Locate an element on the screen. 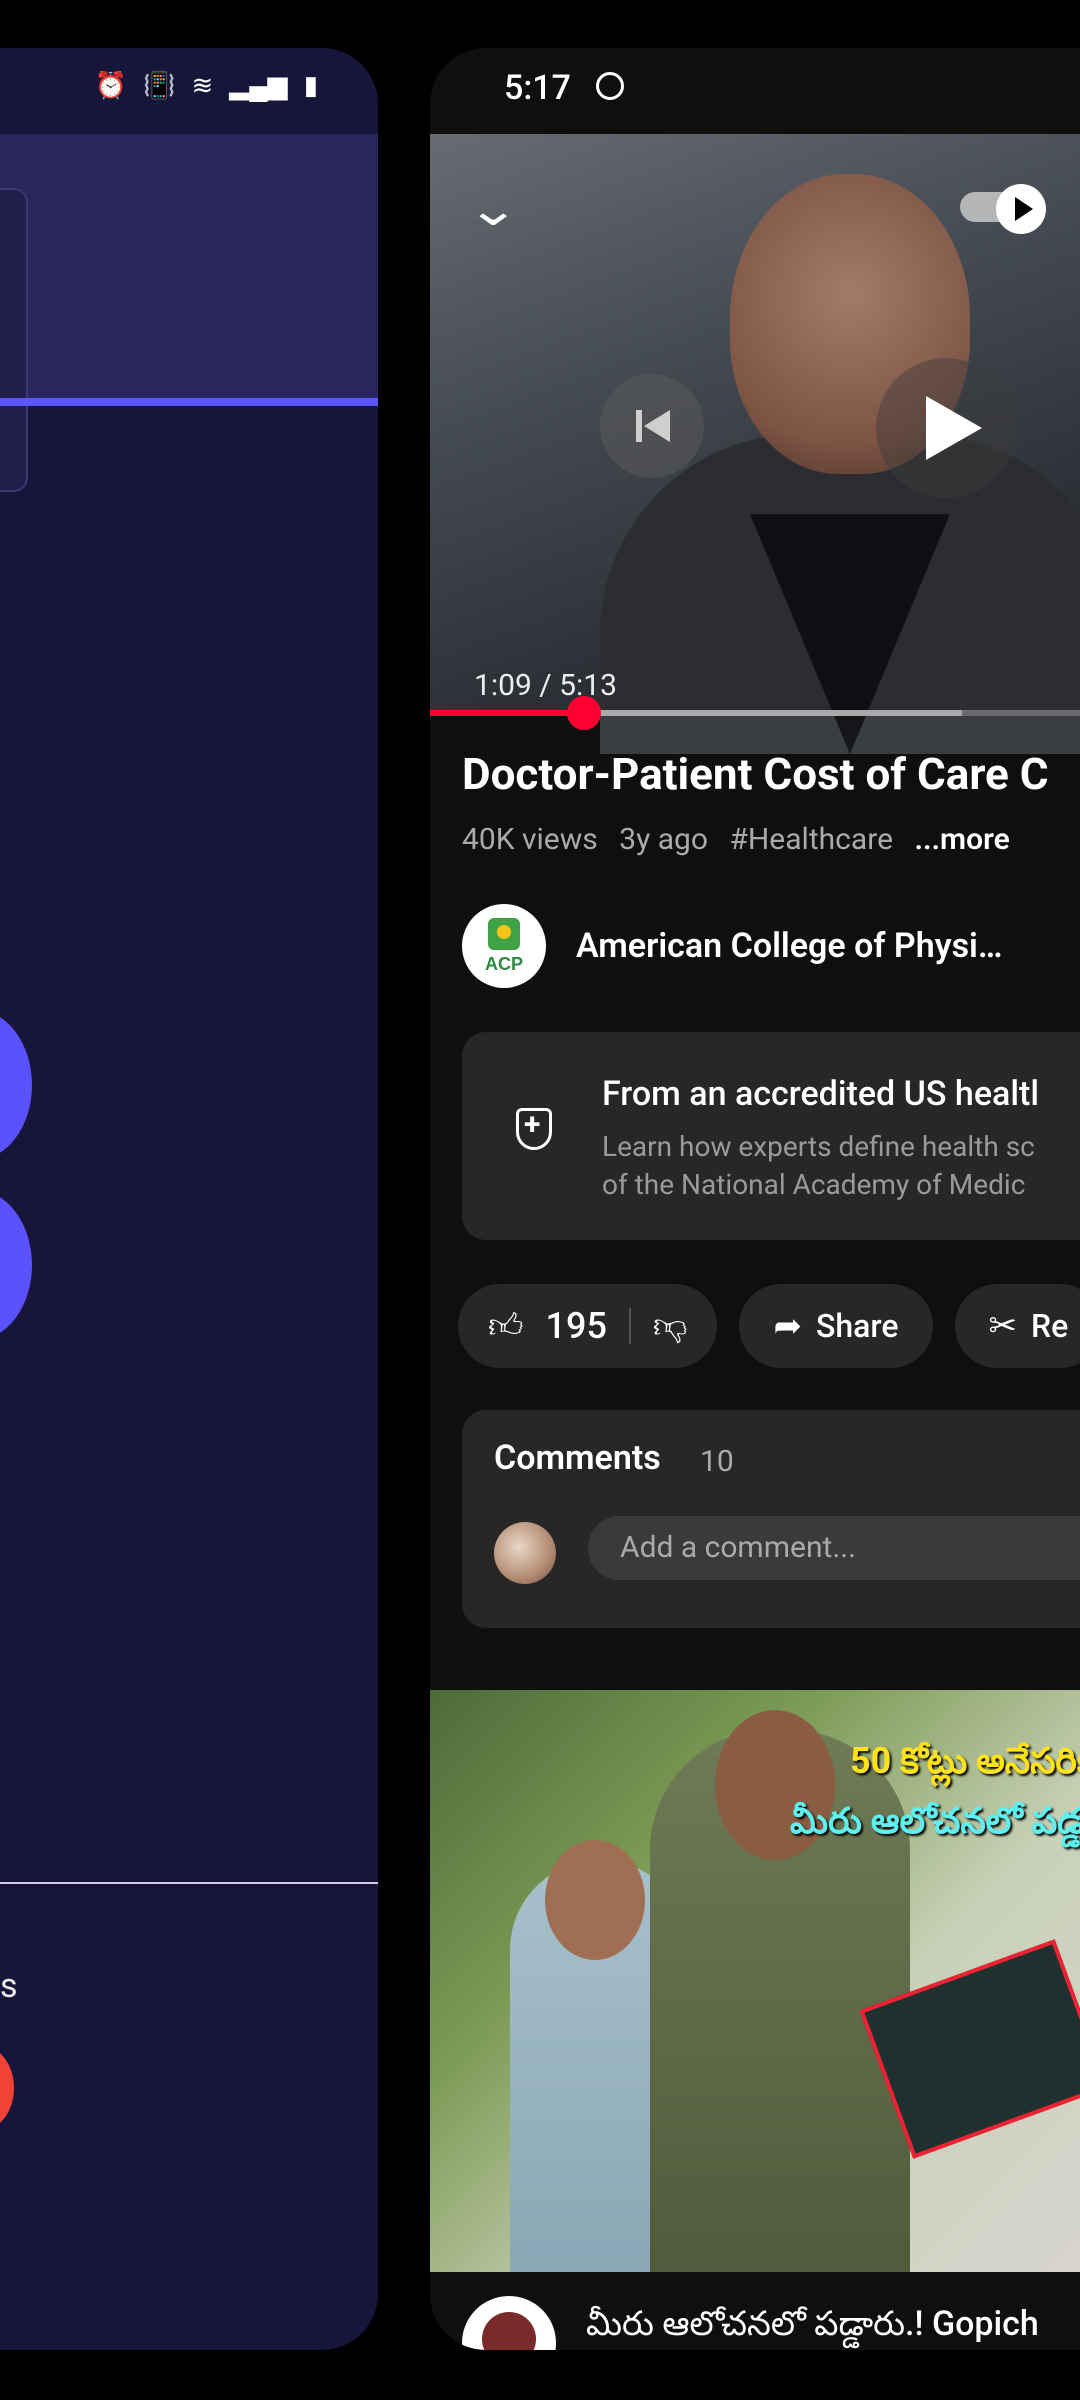 This screenshot has height=2400, width=1080. left-red-button is located at coordinates (7, 2088).